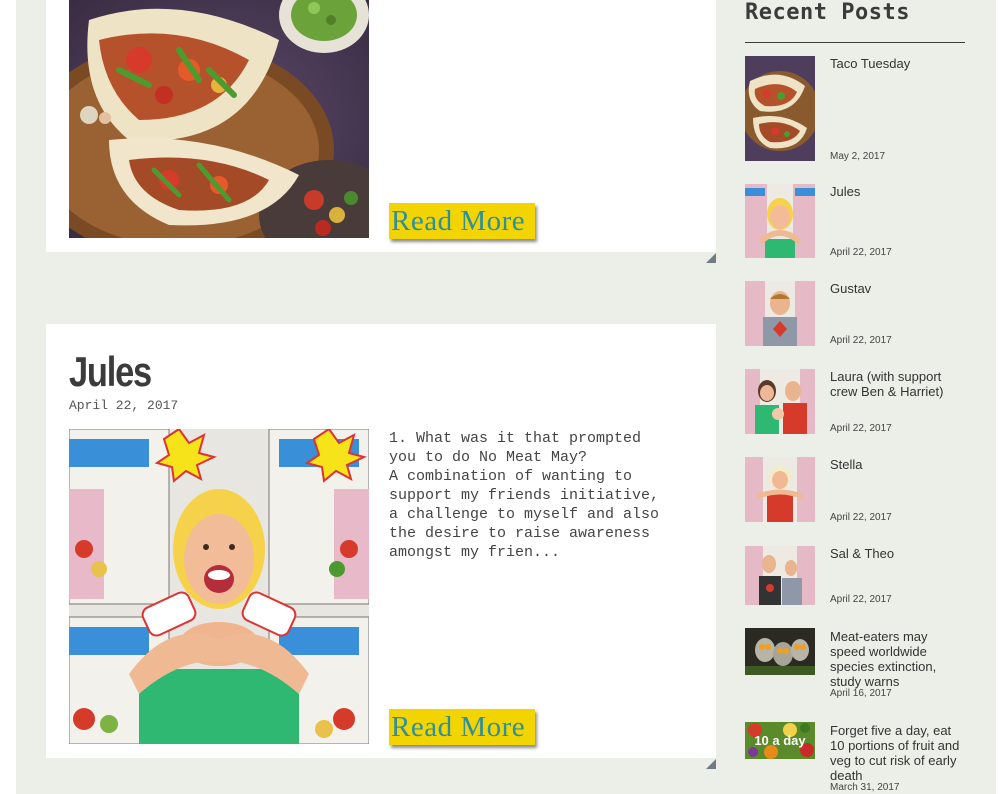 Image resolution: width=1005 pixels, height=794 pixels. Describe the element at coordinates (858, 156) in the screenshot. I see `recent-post-date: May 2, 2017` at that location.